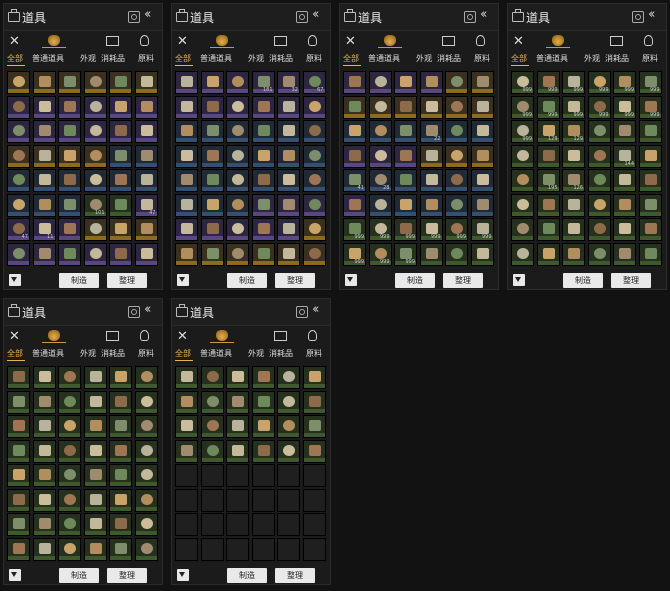 The height and width of the screenshot is (591, 670). I want to click on filter-icon, so click(183, 575).